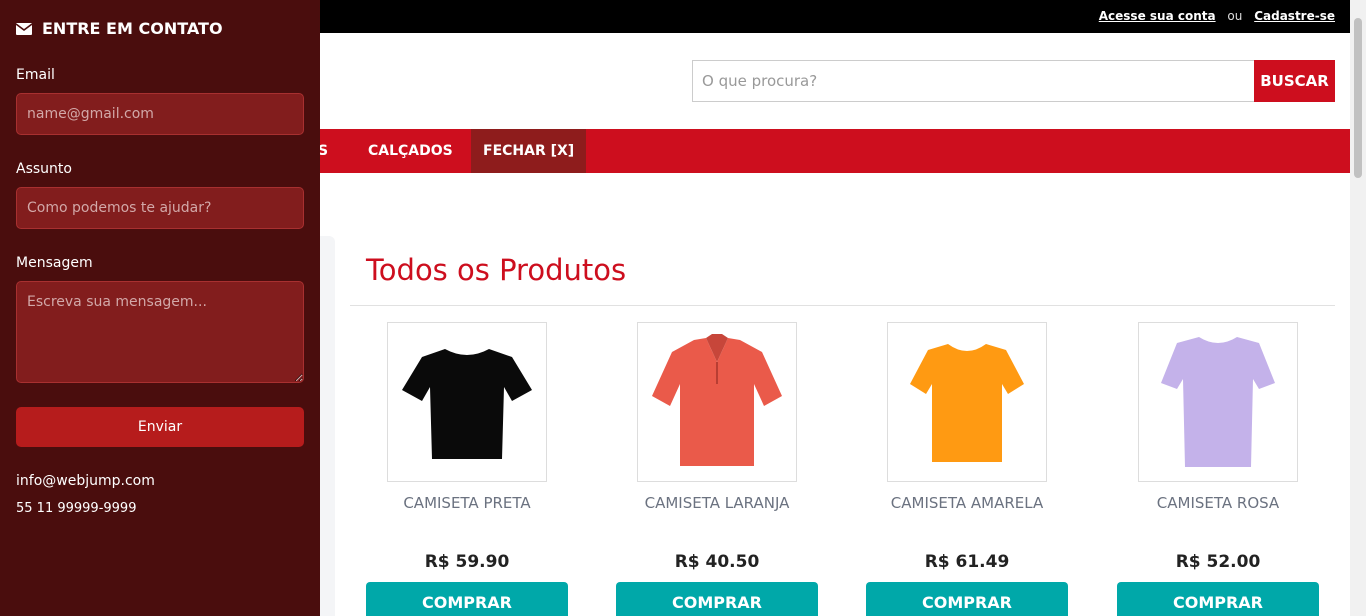 This screenshot has height=616, width=1366. Describe the element at coordinates (44, 169) in the screenshot. I see `subject-label: Assunto` at that location.